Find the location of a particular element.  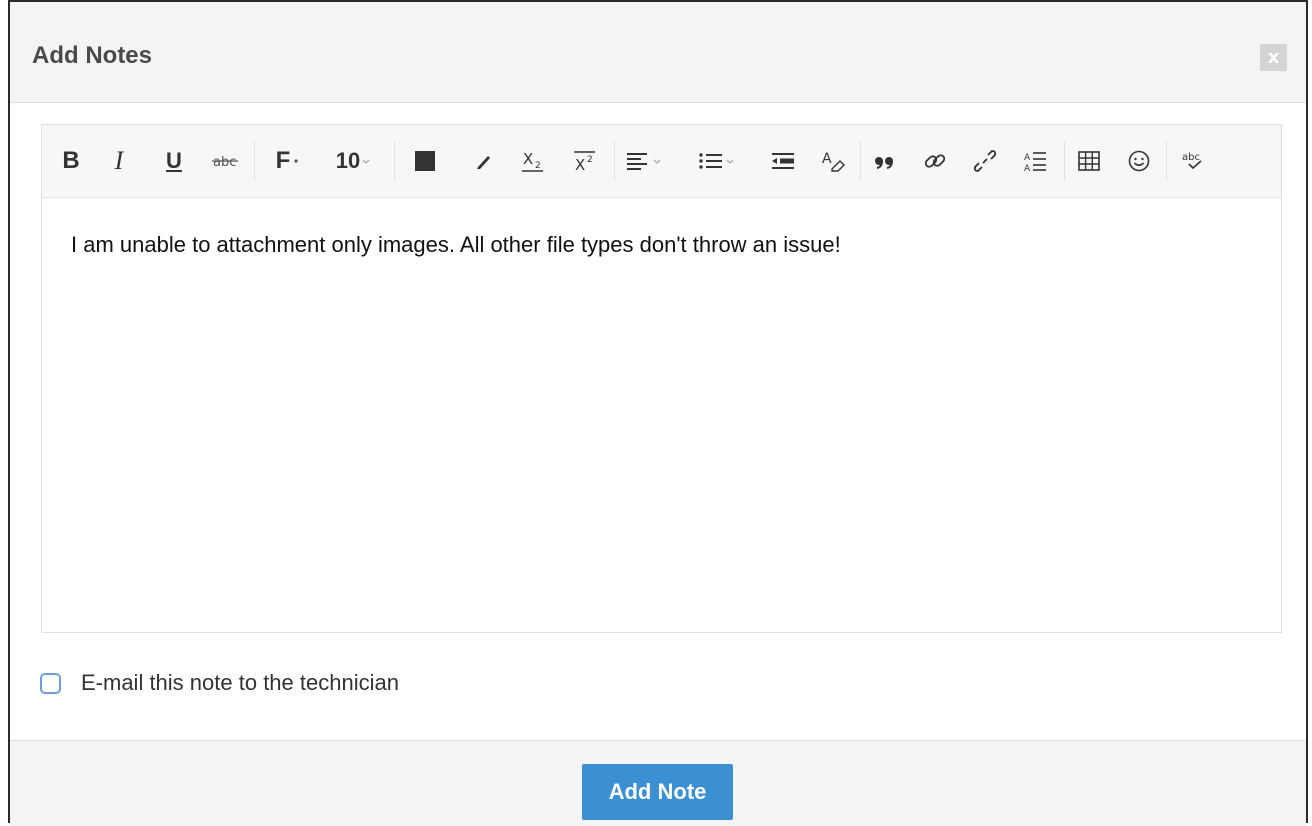

dropdown-dot-icon is located at coordinates (296, 161).